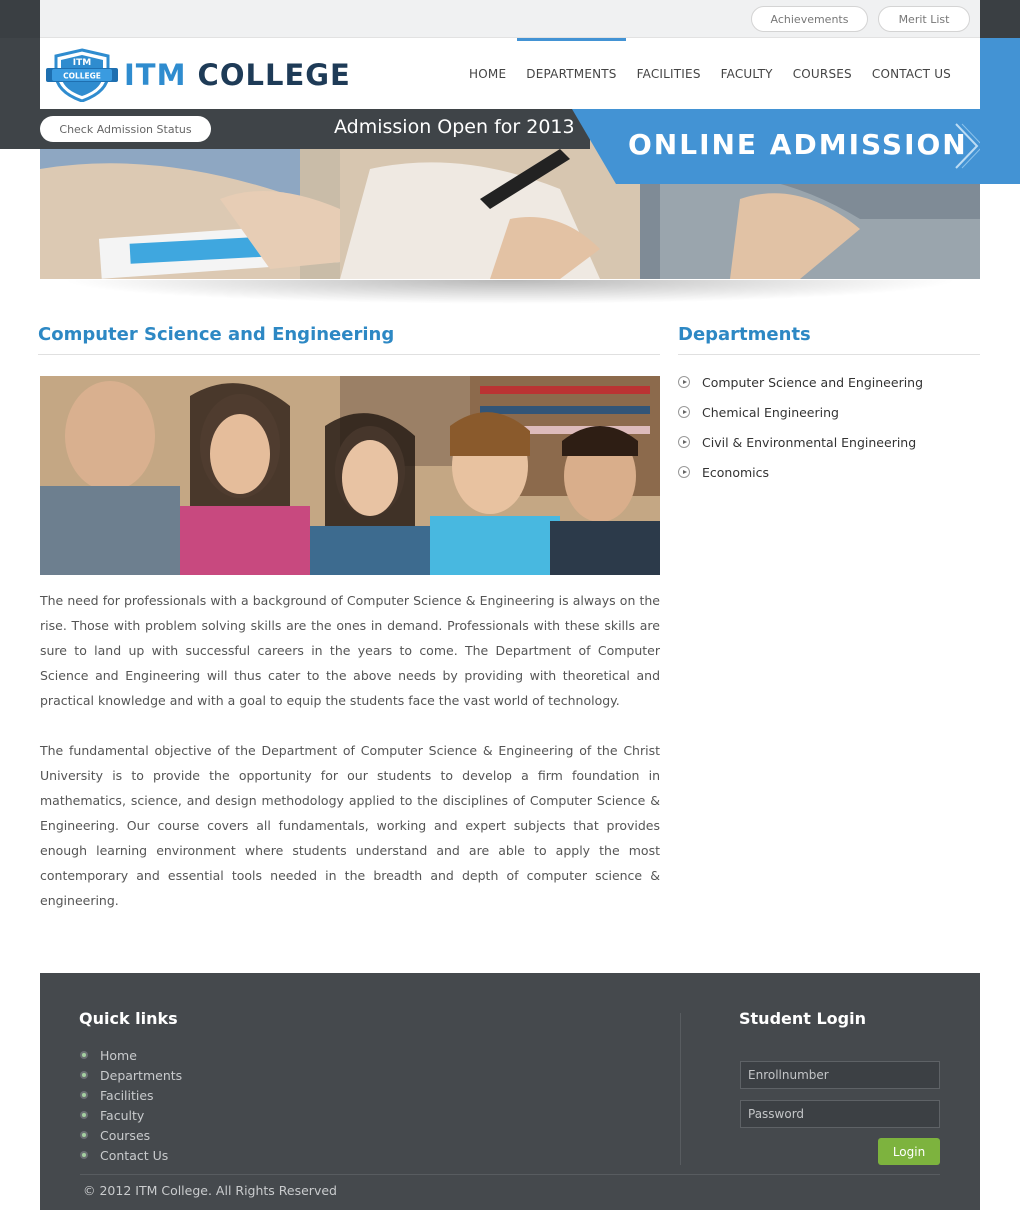 The image size is (1020, 1210). What do you see at coordinates (155, 75) in the screenshot?
I see `logo-word-itm: ITM` at bounding box center [155, 75].